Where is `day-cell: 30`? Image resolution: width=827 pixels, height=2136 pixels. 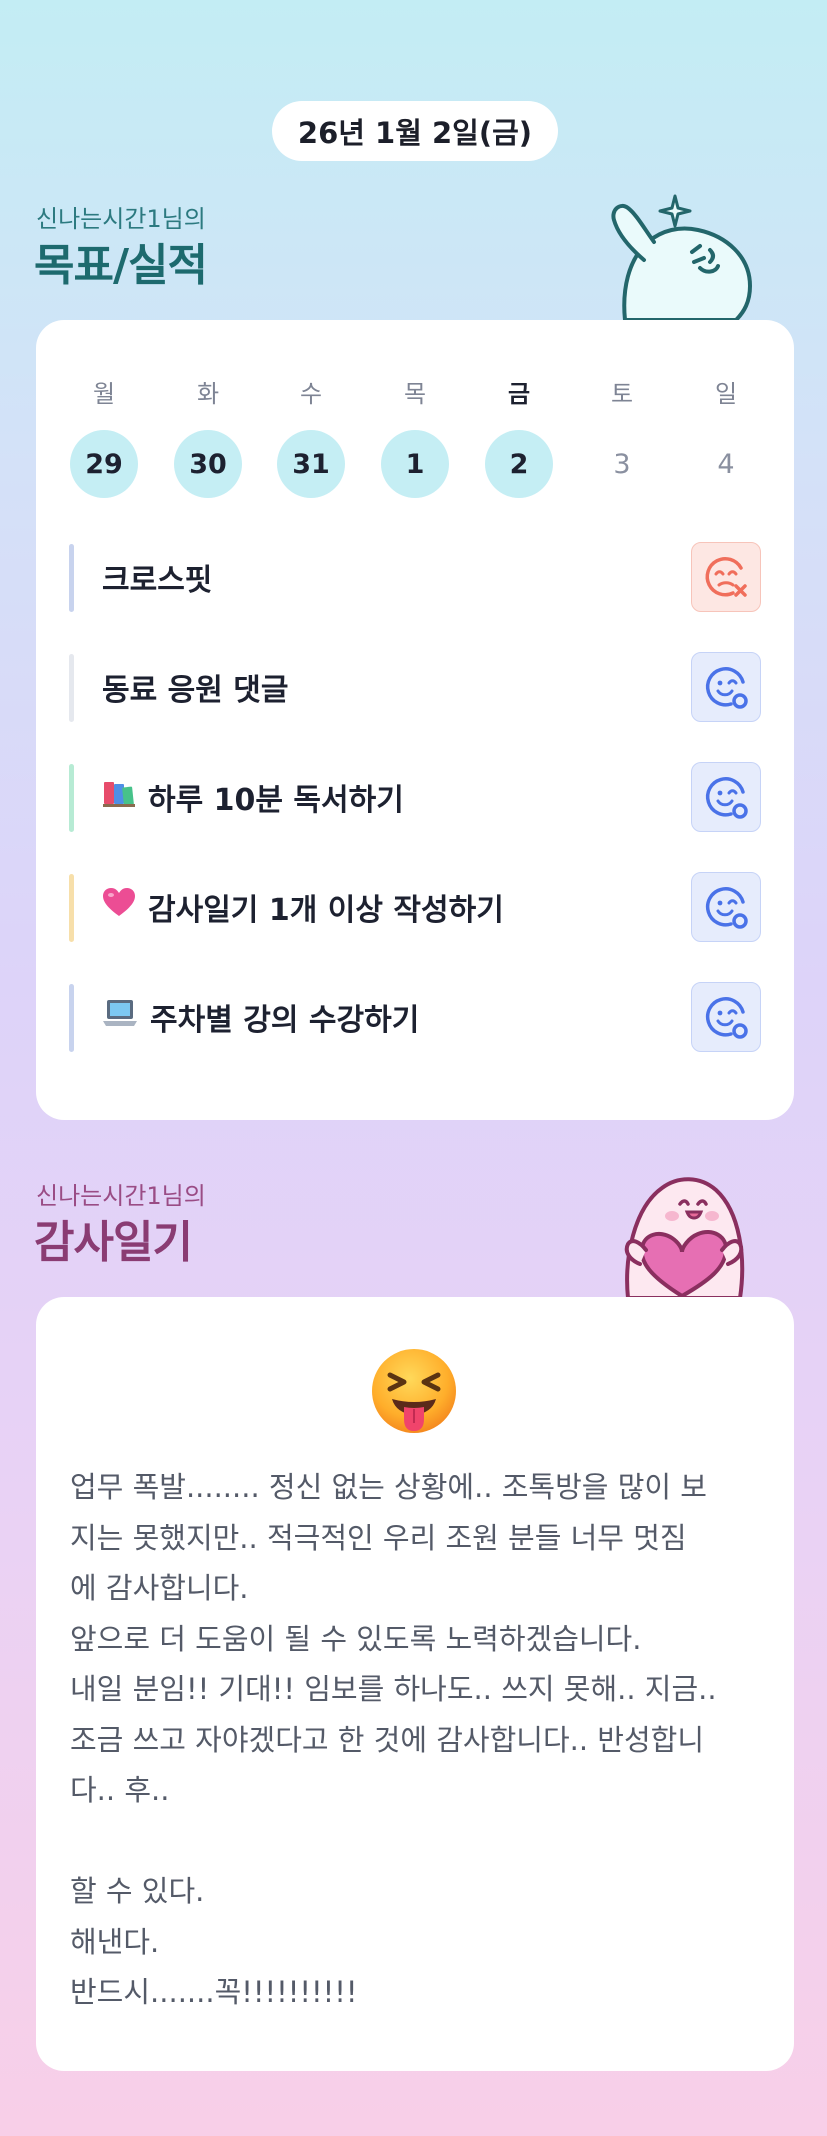
day-cell: 30 is located at coordinates (208, 464).